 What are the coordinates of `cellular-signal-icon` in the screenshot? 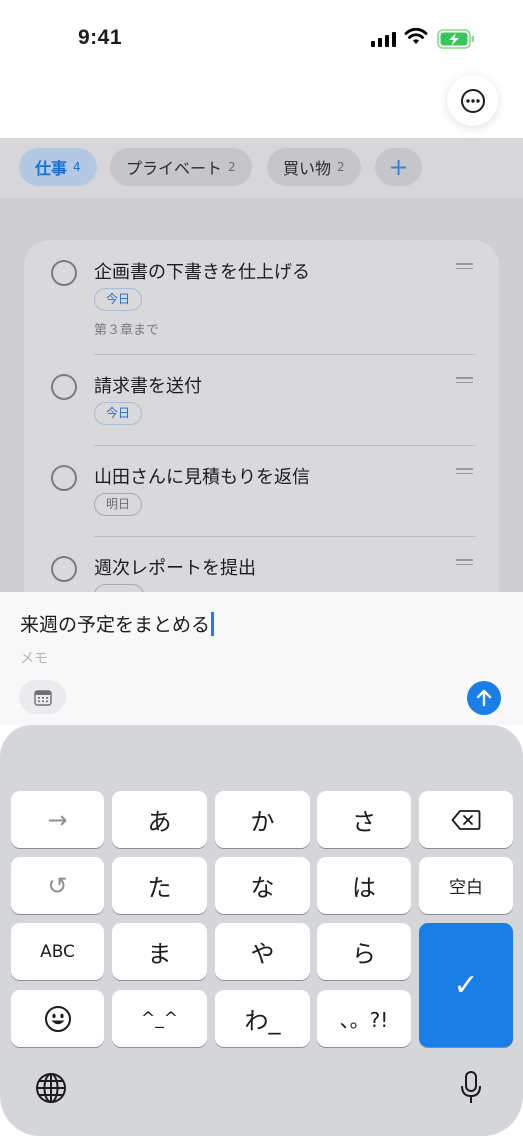 It's located at (383, 39).